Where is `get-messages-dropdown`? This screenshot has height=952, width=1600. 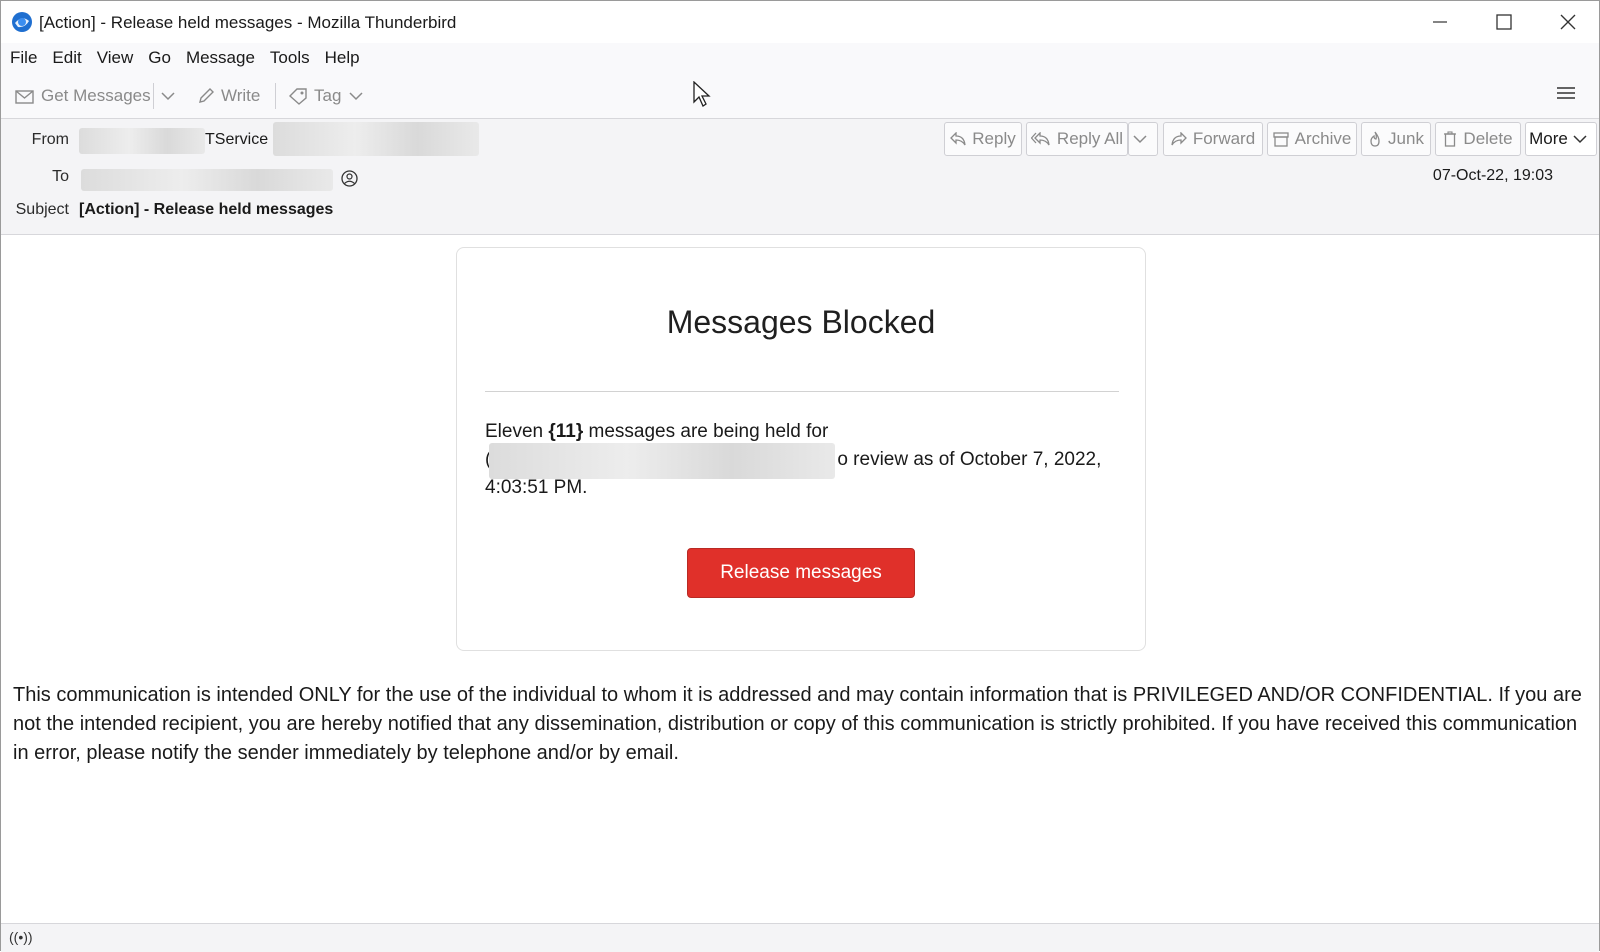 get-messages-dropdown is located at coordinates (171, 96).